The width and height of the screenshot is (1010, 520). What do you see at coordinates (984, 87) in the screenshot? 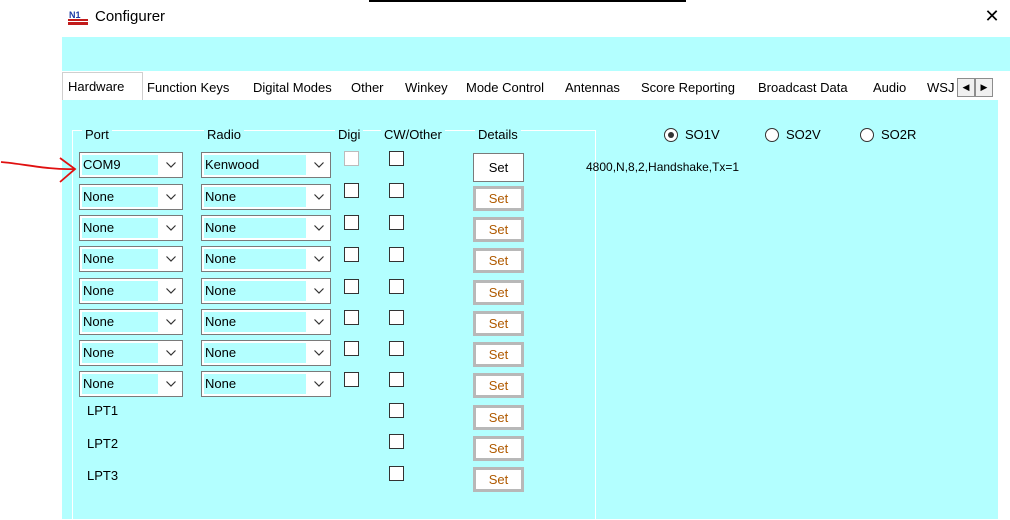
I see `scroll-right-icon: ▶` at bounding box center [984, 87].